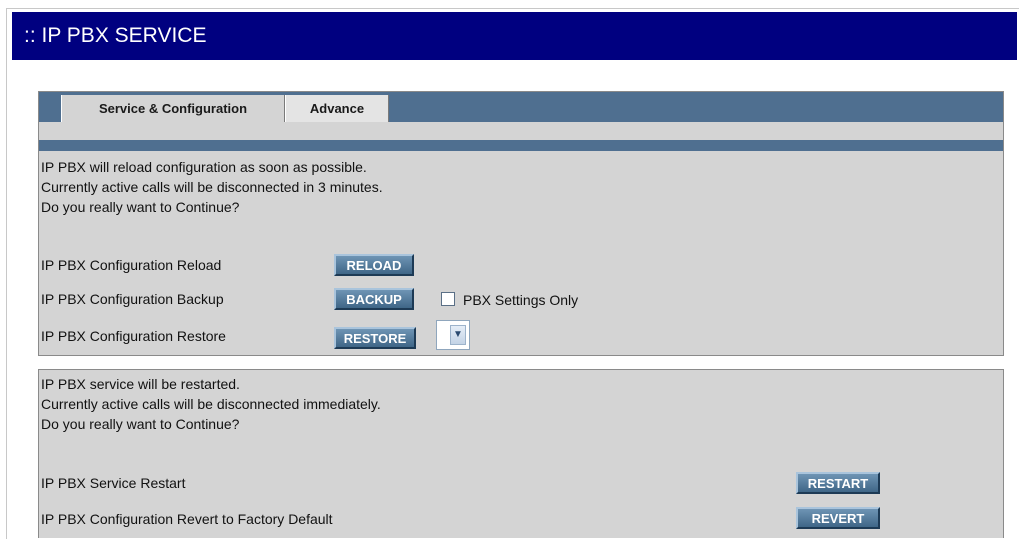  I want to click on service-warning-line-1: IP PBX service will be restarted., so click(140, 384).